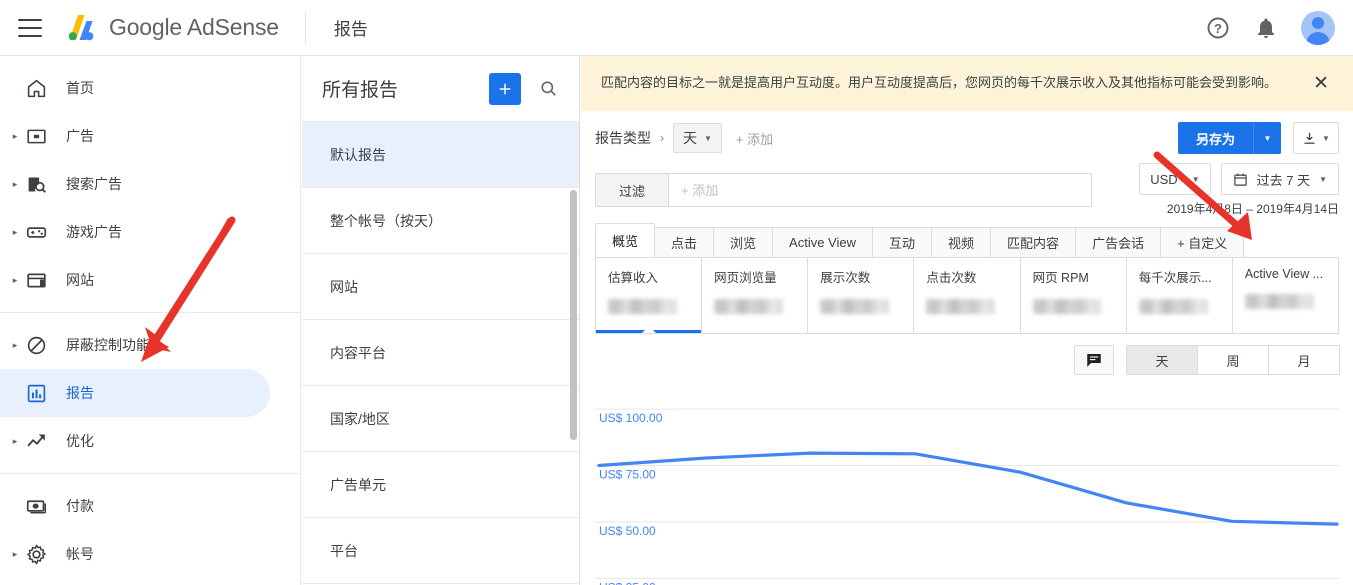 The image size is (1353, 585). What do you see at coordinates (36, 280) in the screenshot?
I see `sites-icon` at bounding box center [36, 280].